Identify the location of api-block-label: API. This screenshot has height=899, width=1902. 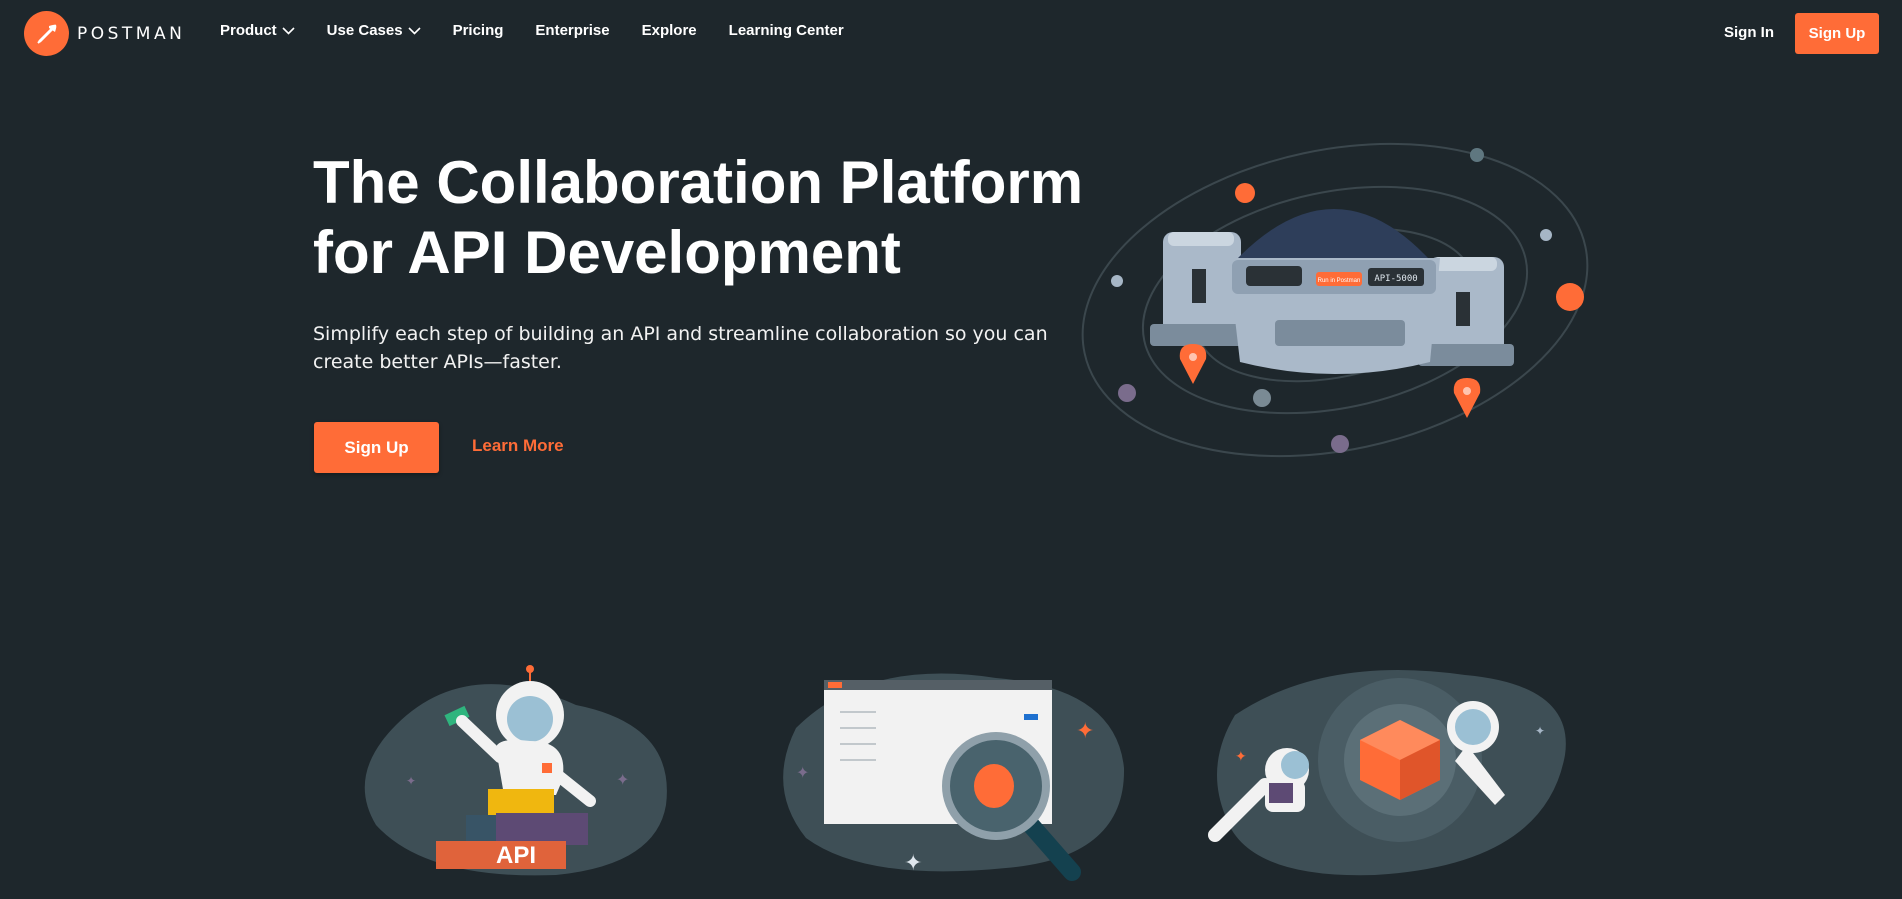
(516, 855).